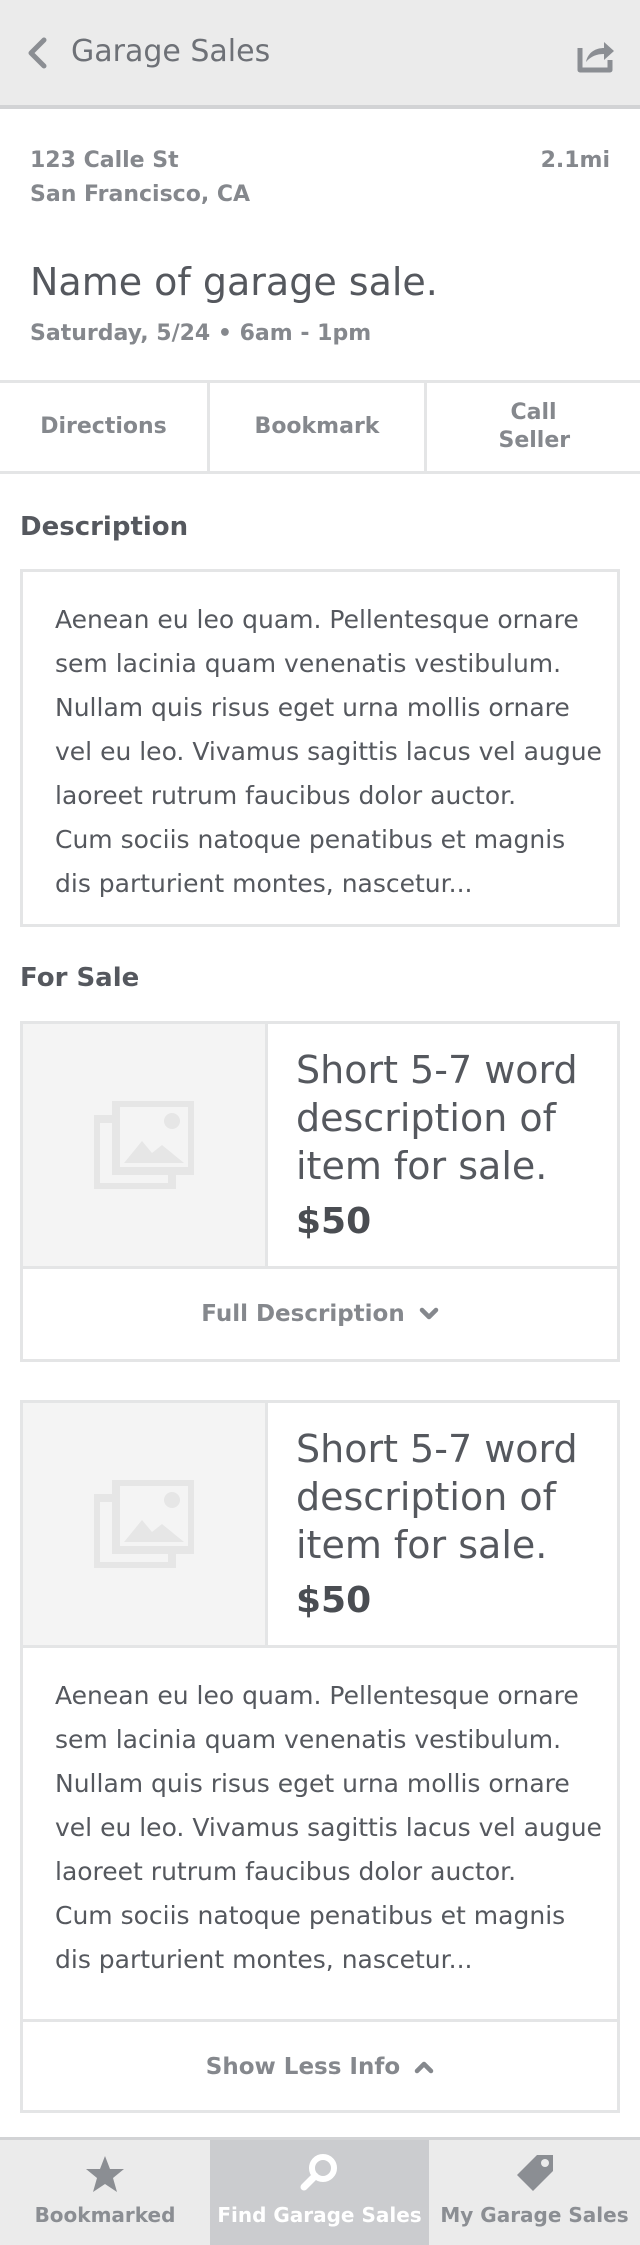  I want to click on sale-name: Name of garage sale., so click(234, 282).